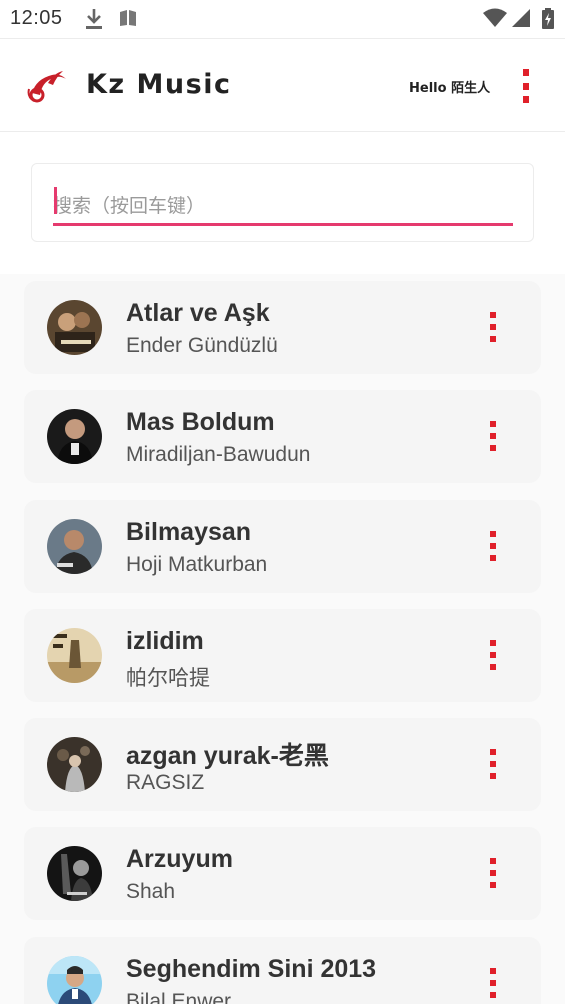 The image size is (565, 1004). I want to click on search-underline, so click(283, 224).